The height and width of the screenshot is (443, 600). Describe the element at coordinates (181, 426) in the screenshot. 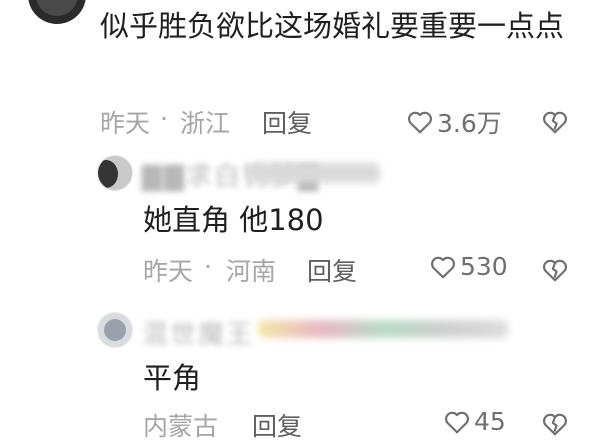

I see `reply-location: 内蒙古` at that location.